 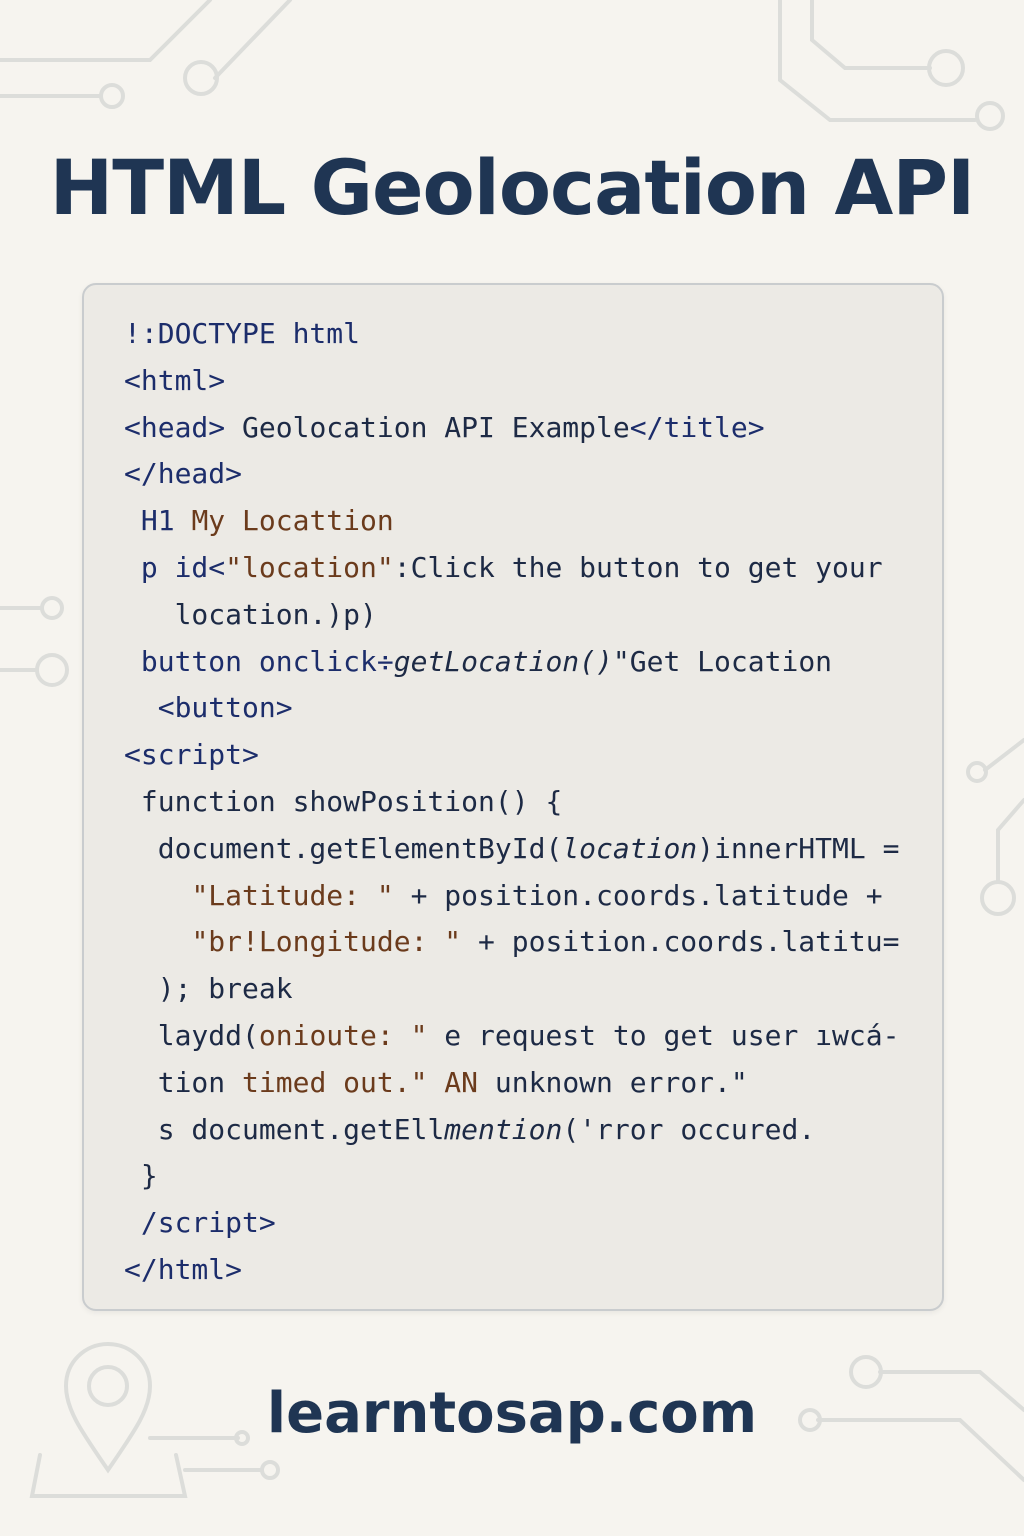 What do you see at coordinates (697, 427) in the screenshot?
I see `code-token: </title>` at bounding box center [697, 427].